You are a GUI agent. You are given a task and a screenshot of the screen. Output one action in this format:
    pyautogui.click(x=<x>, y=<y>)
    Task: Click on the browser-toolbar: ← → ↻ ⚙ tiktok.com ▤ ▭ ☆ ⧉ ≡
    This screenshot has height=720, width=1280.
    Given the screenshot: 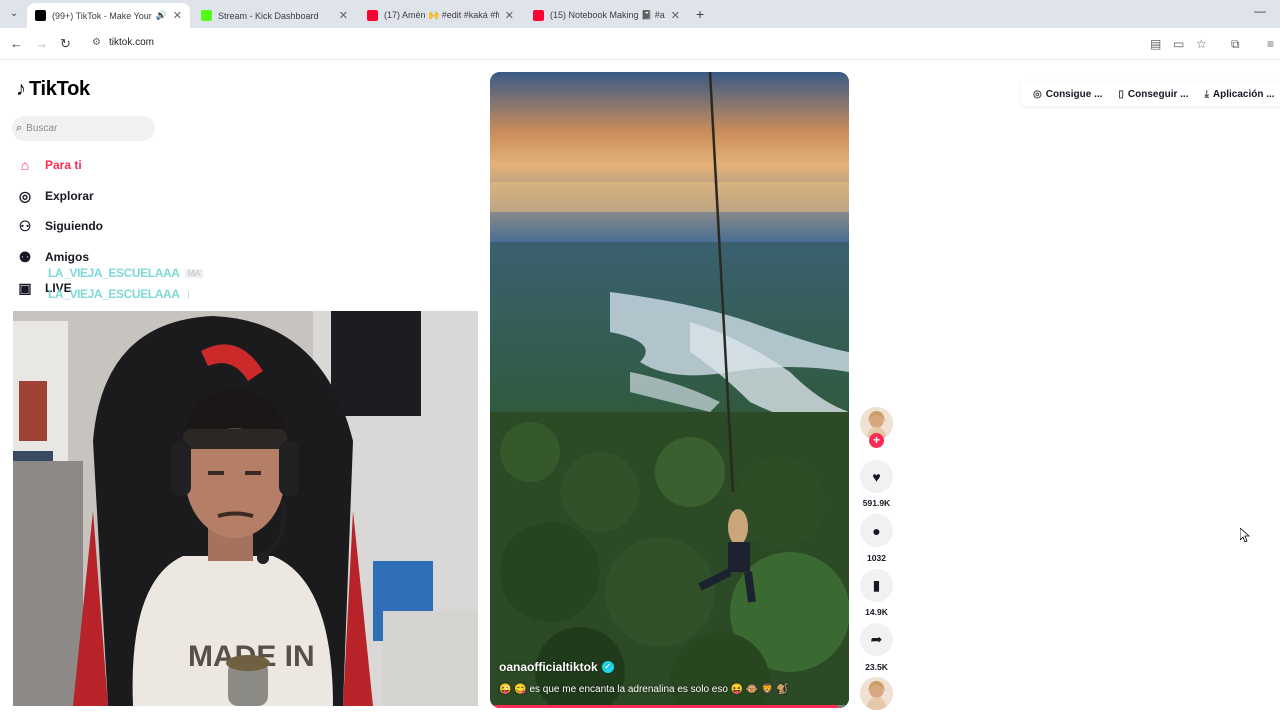 What is the action you would take?
    pyautogui.click(x=640, y=44)
    